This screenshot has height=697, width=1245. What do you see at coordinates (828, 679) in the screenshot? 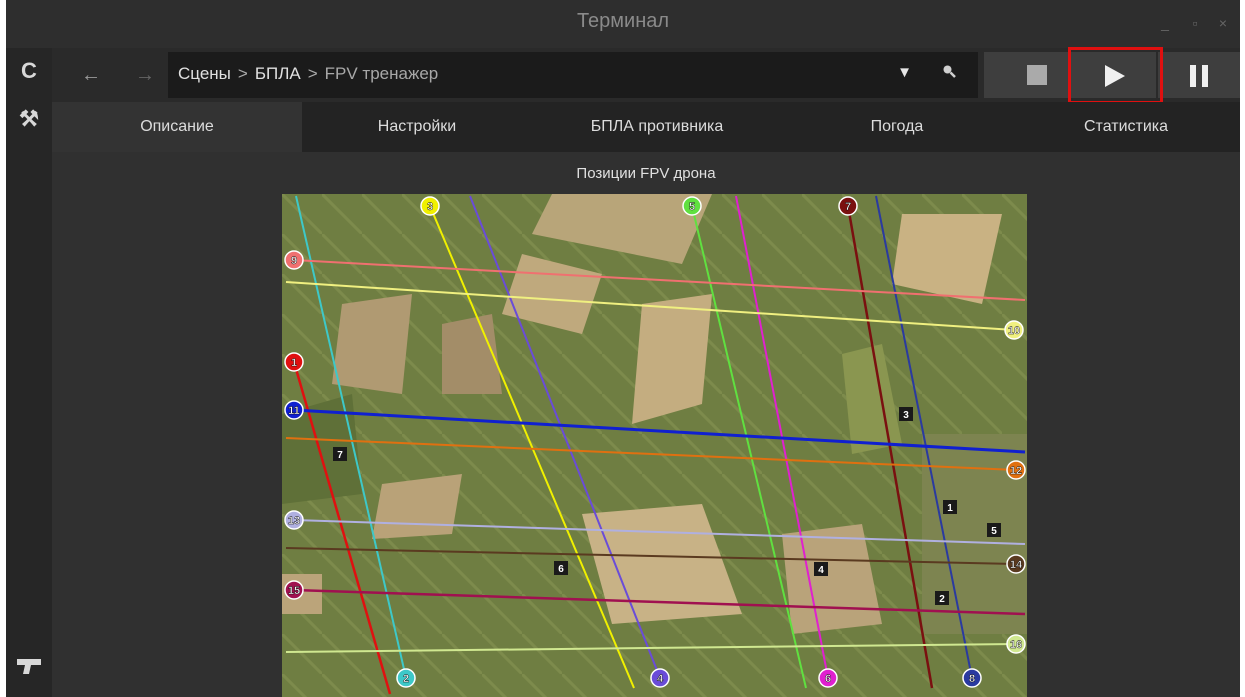
I see `trajectory-label-6: 6` at bounding box center [828, 679].